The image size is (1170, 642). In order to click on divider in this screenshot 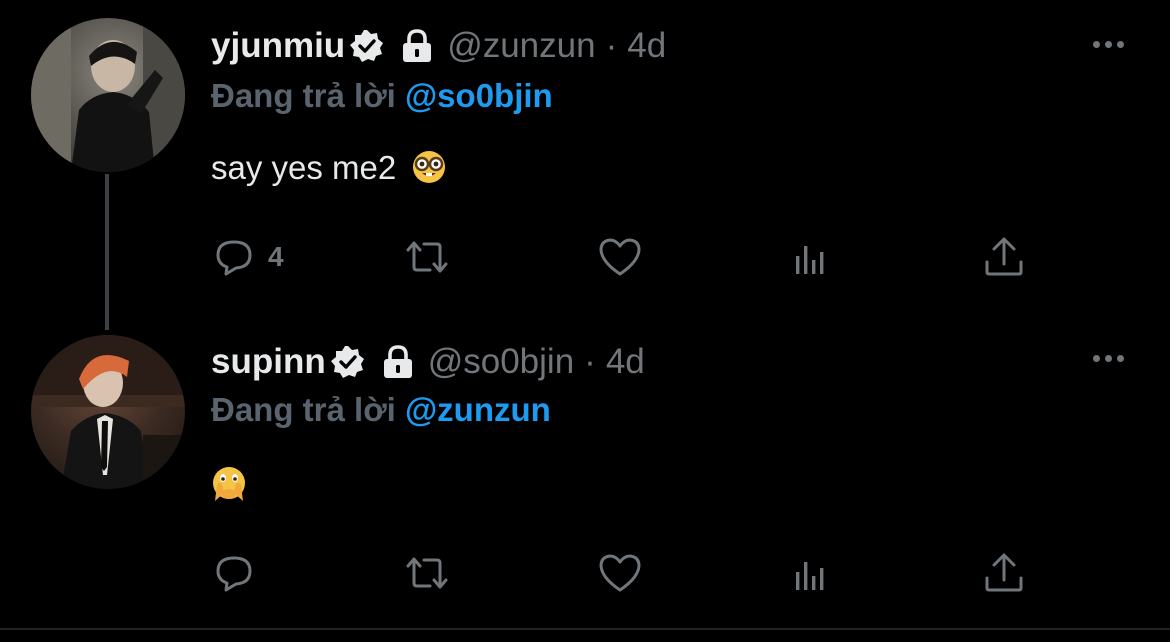, I will do `click(585, 629)`.